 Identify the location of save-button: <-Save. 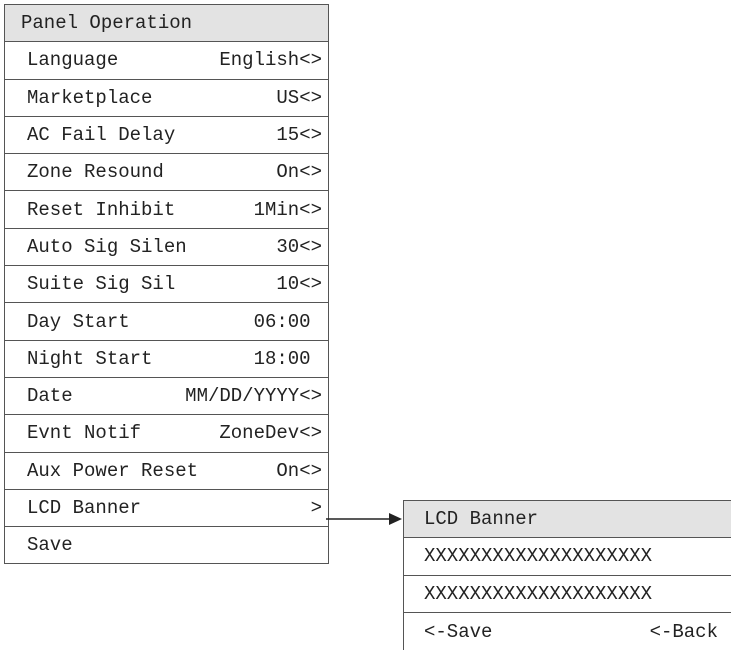
(458, 632).